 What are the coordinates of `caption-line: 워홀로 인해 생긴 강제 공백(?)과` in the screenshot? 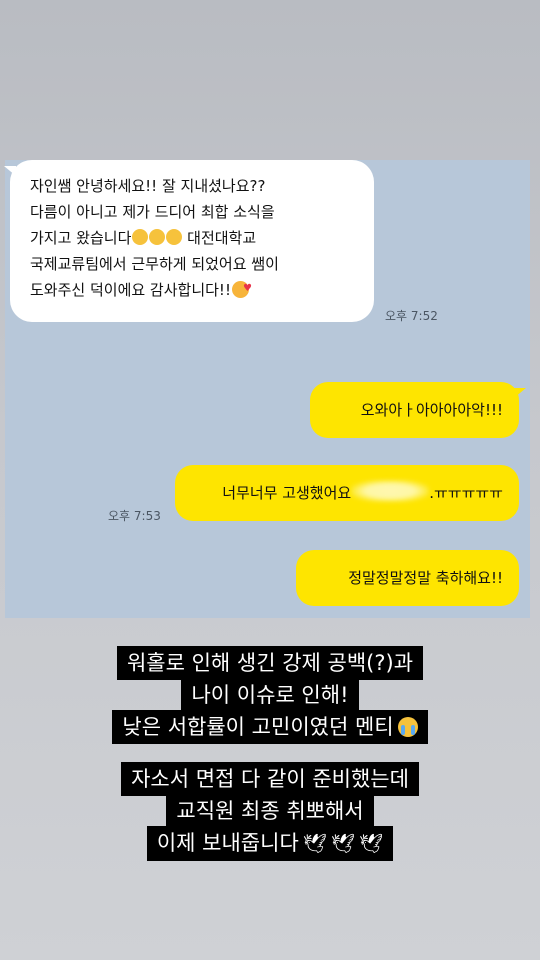 It's located at (270, 663).